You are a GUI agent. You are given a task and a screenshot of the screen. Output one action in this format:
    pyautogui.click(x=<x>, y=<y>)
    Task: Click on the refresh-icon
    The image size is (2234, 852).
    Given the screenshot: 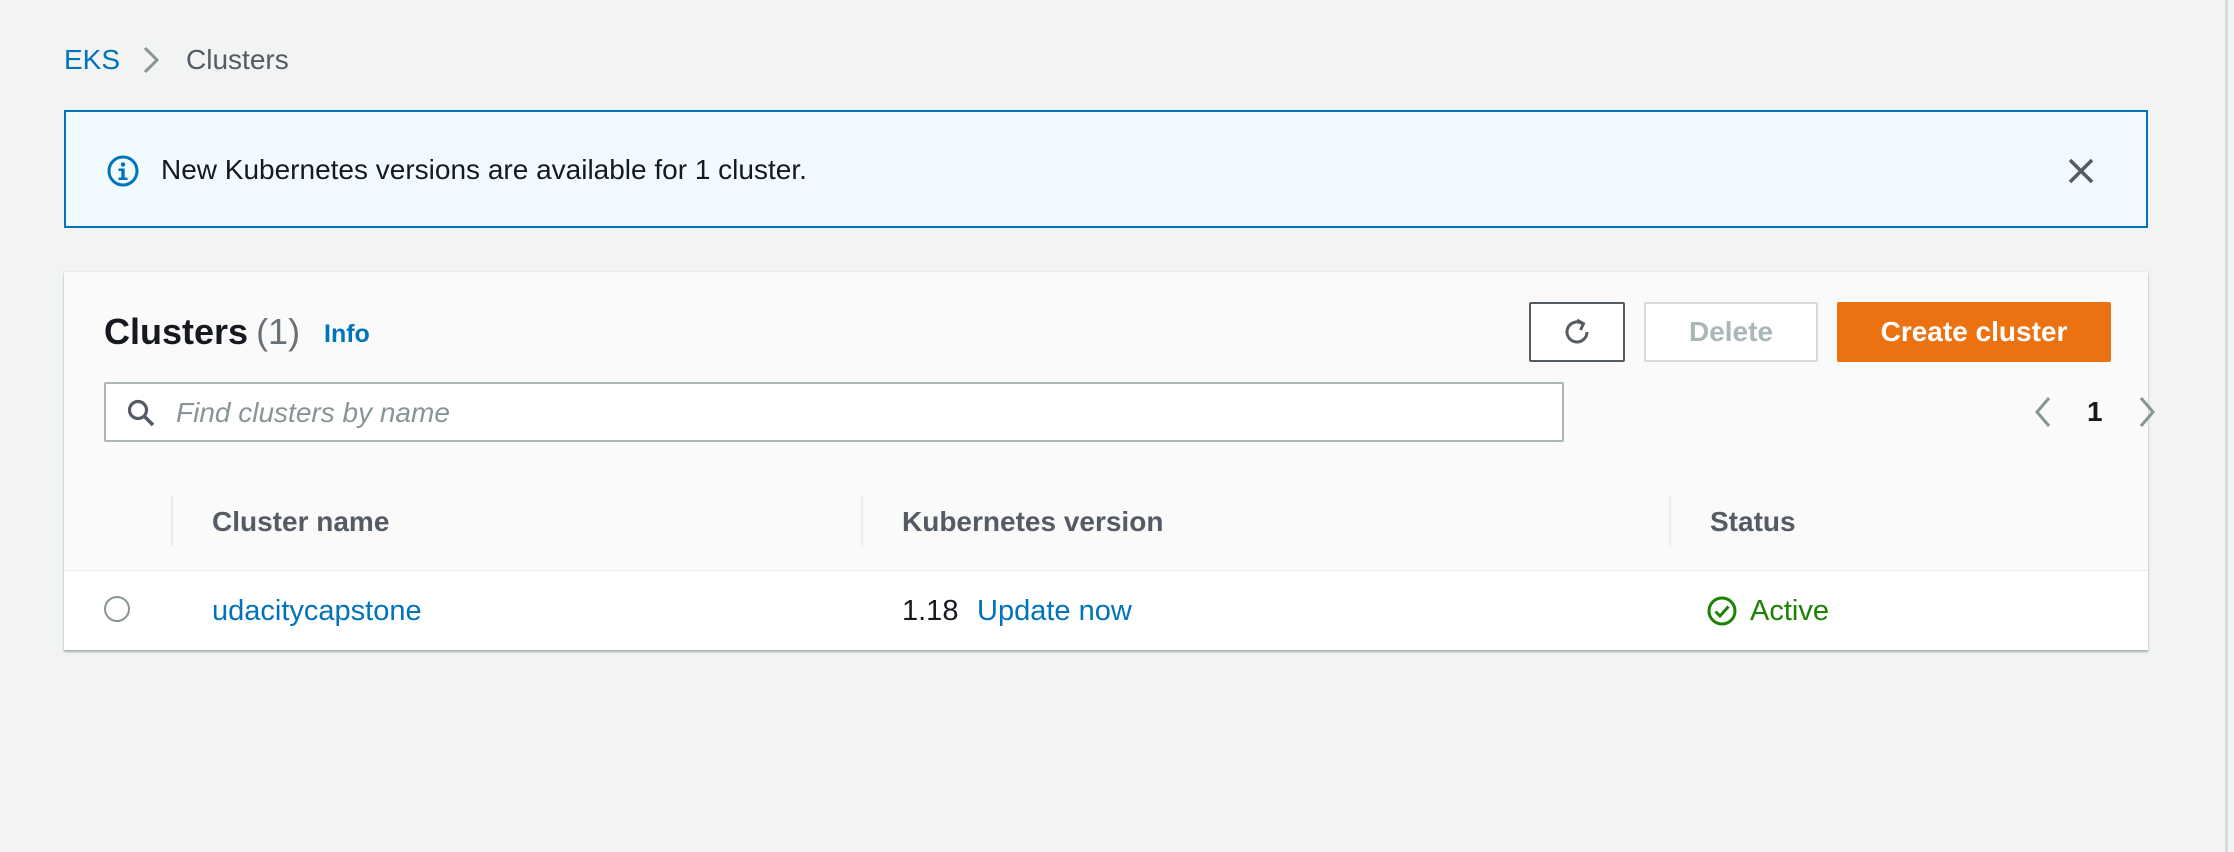 What is the action you would take?
    pyautogui.click(x=1577, y=332)
    